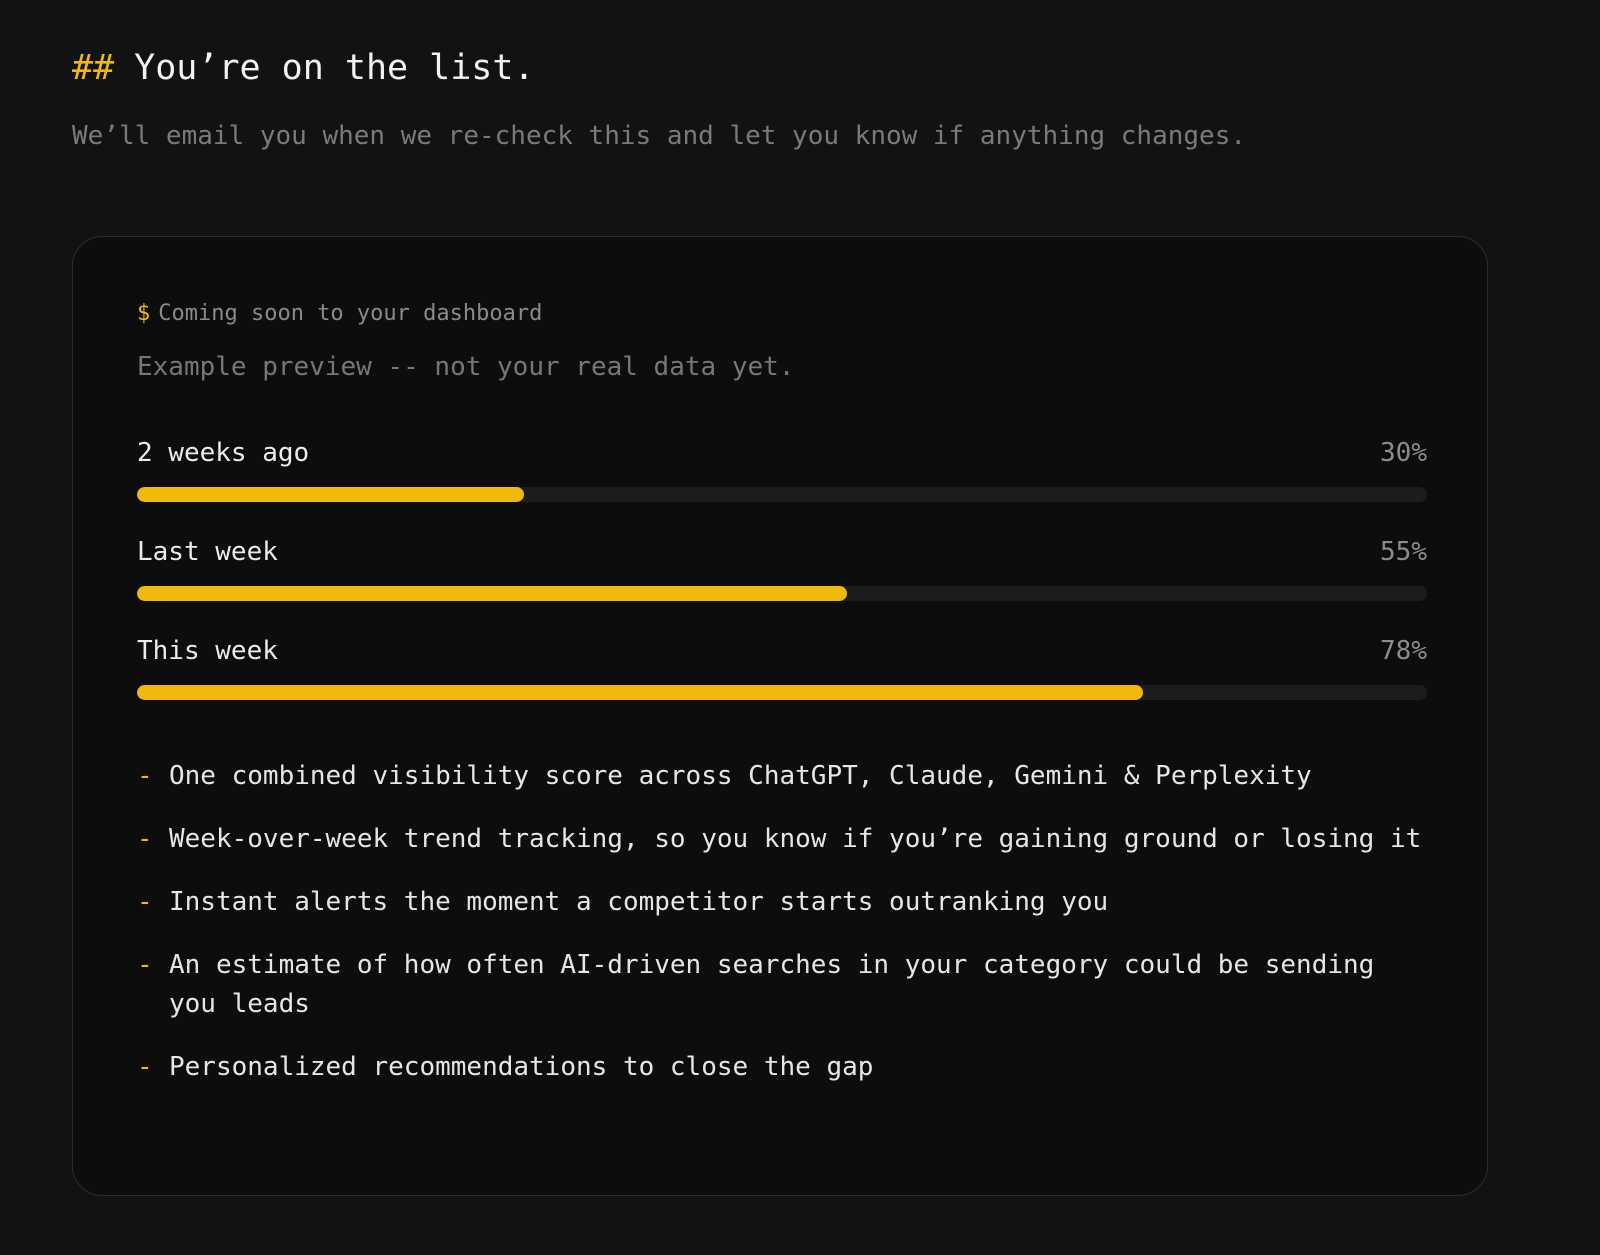 This screenshot has height=1255, width=1600. I want to click on page-title-text: You’re on the list., so click(334, 68).